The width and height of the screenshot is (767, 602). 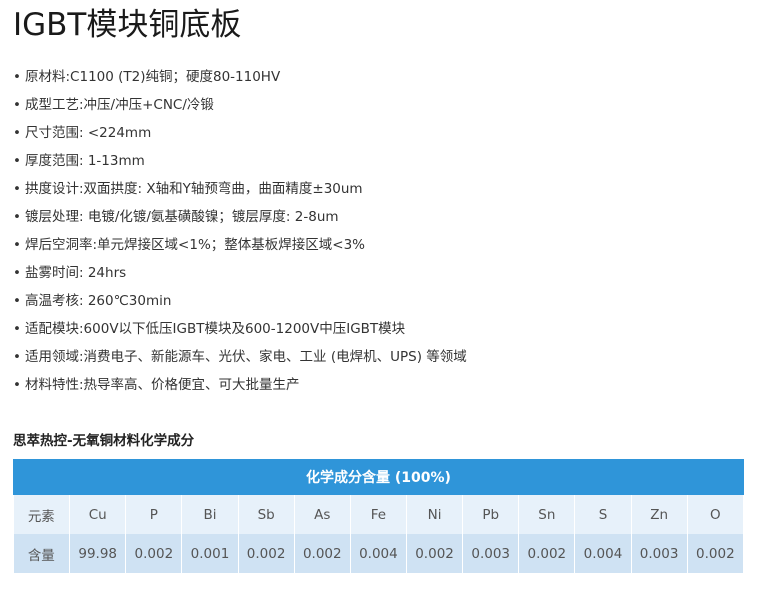 I want to click on element-cell: Pb, so click(x=491, y=514).